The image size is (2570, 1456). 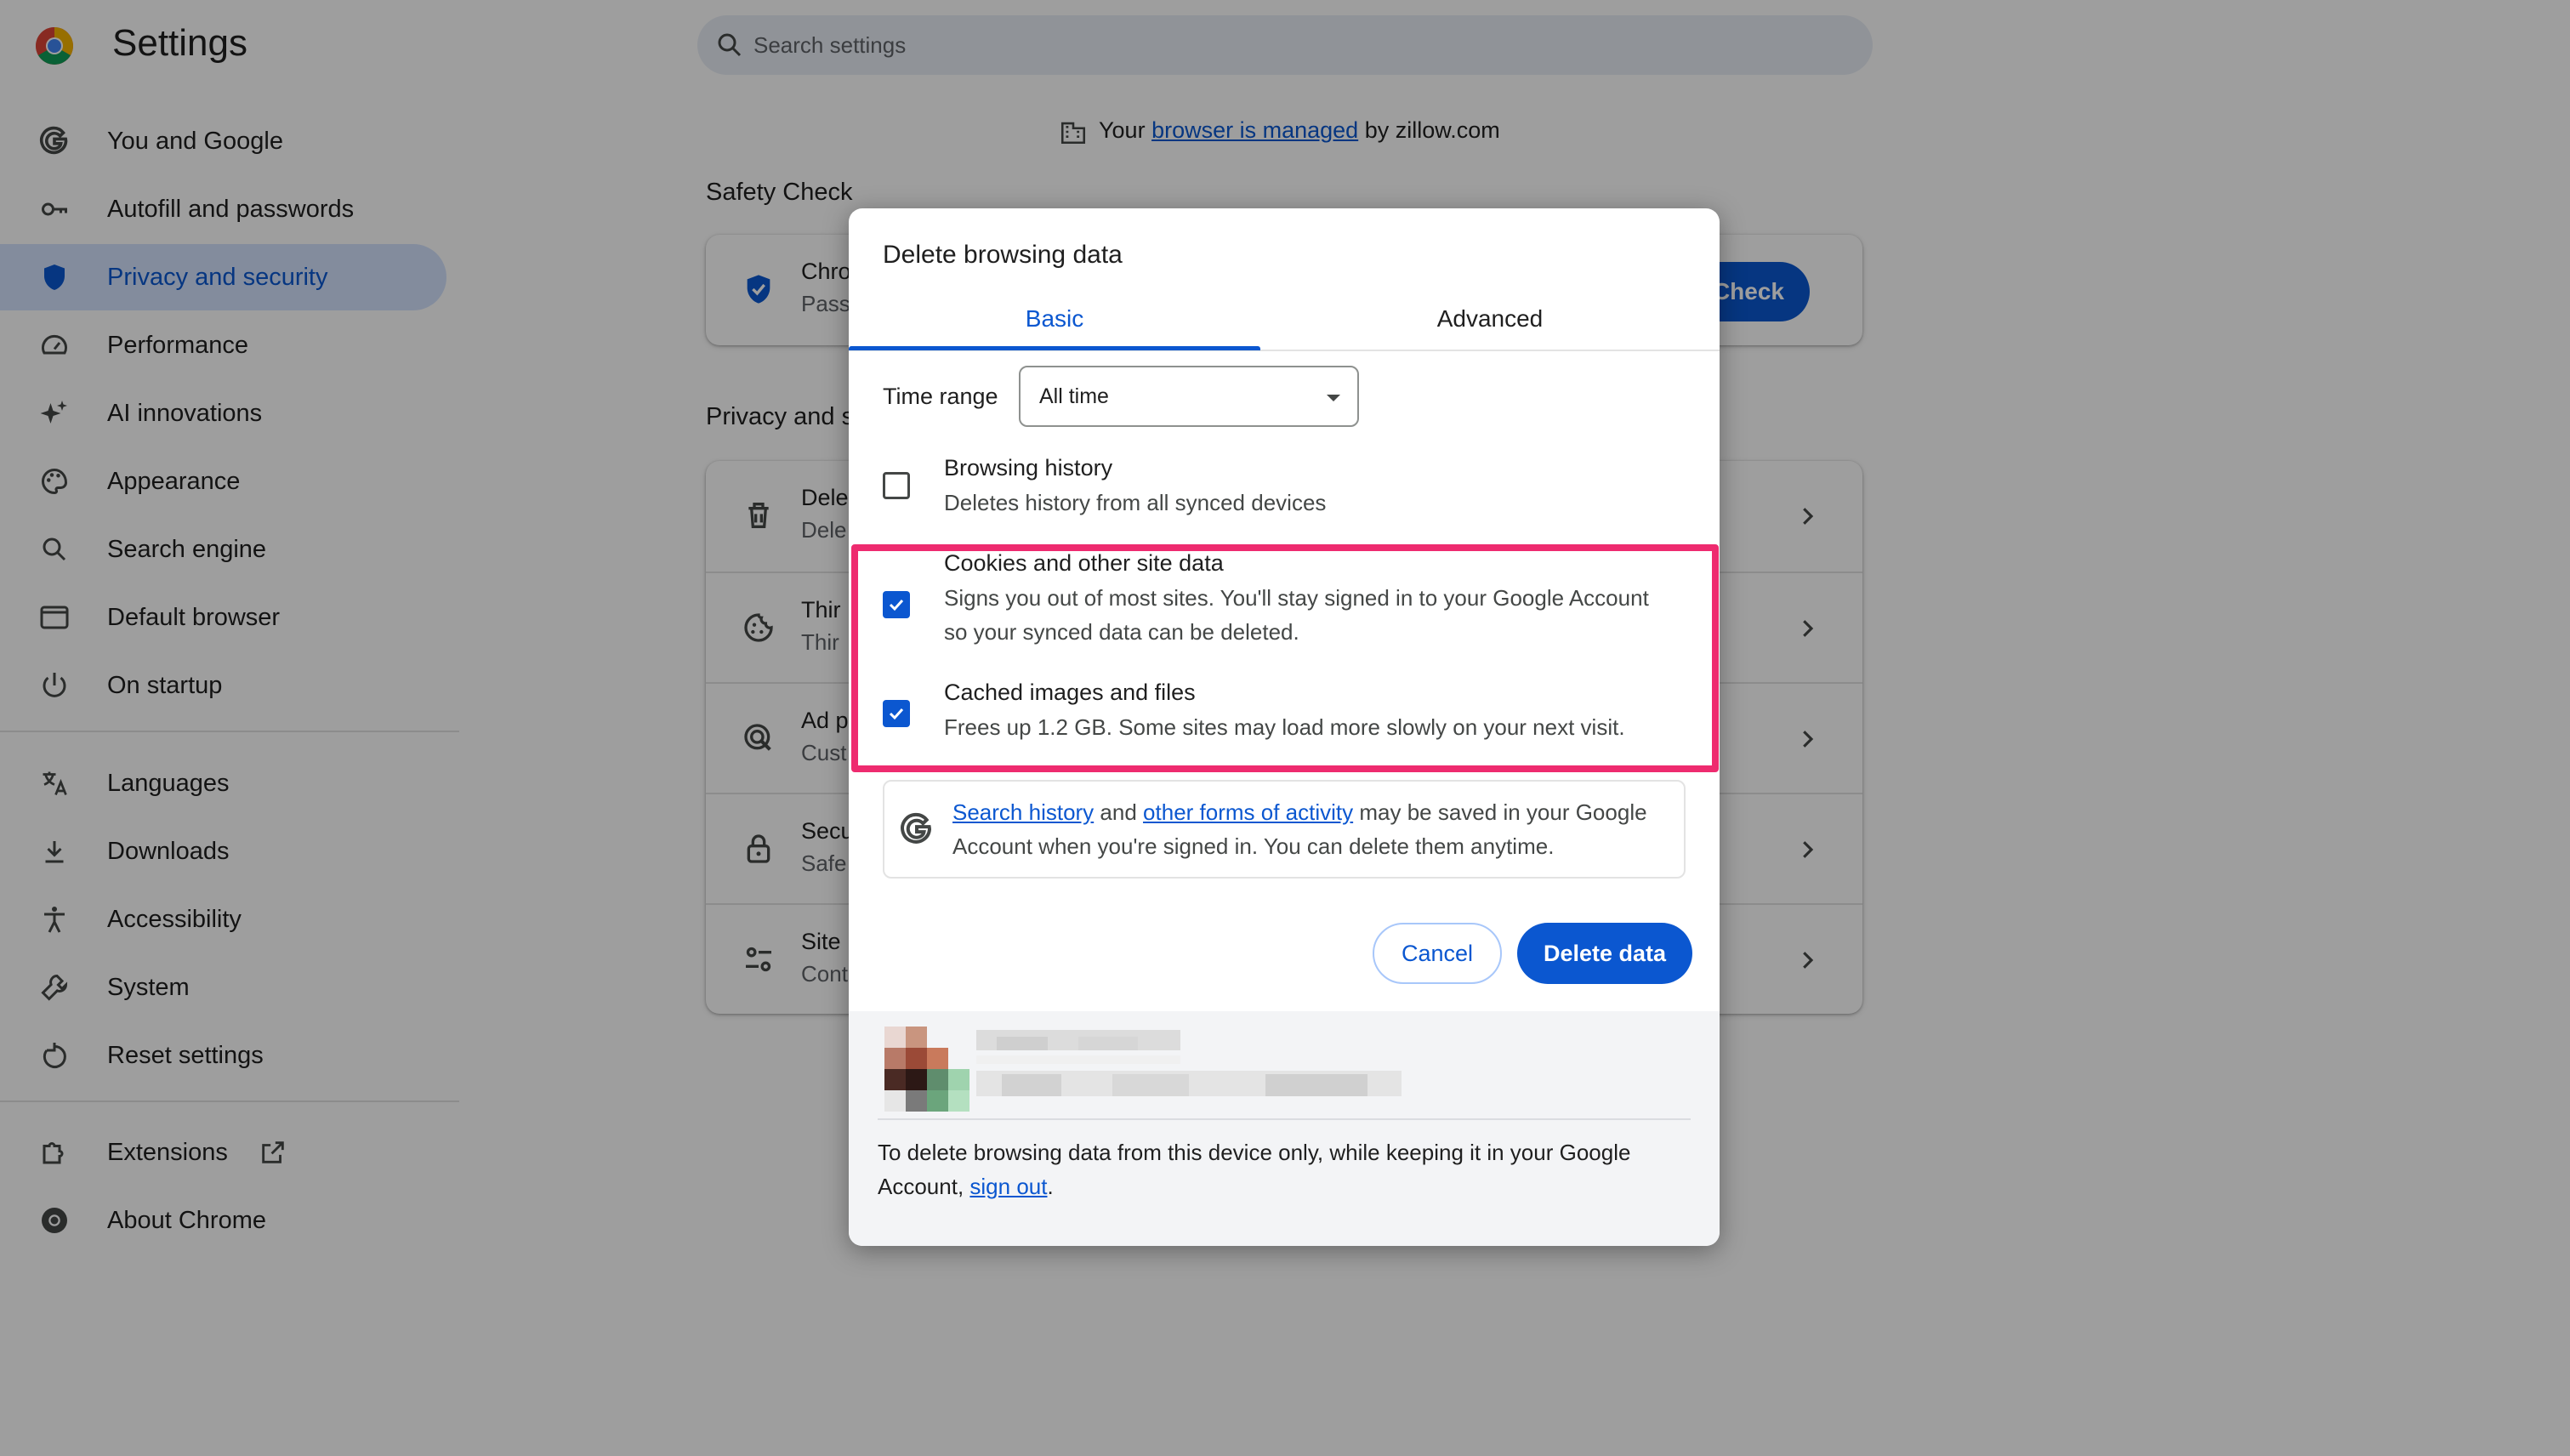 I want to click on browsing-history-checkbox, so click(x=897, y=486).